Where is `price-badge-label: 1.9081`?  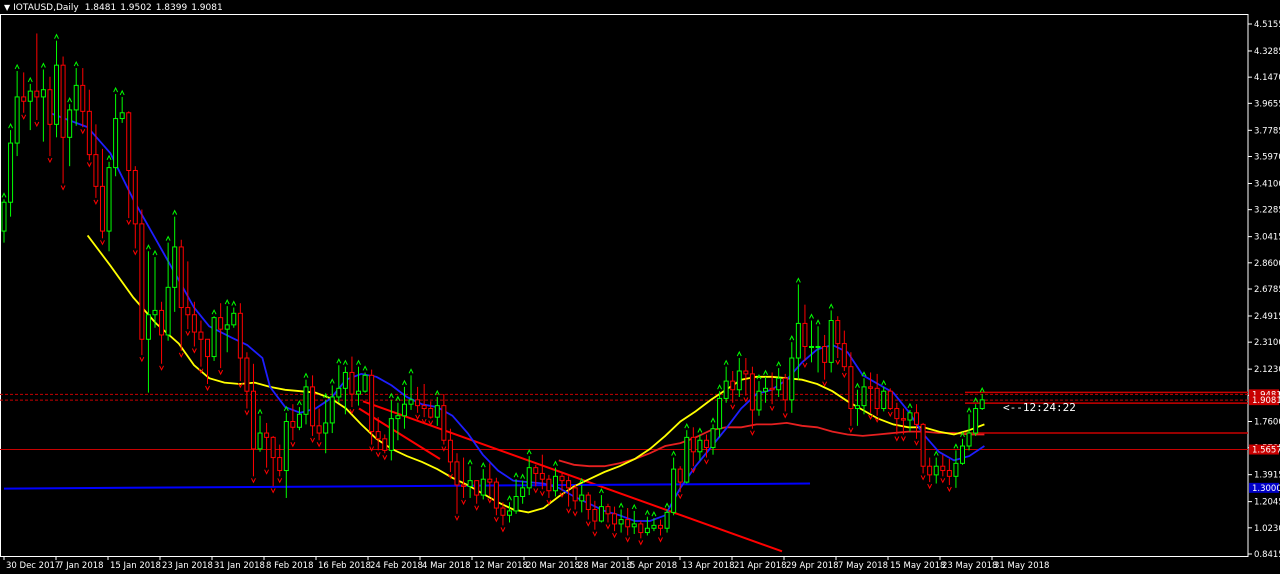 price-badge-label: 1.9081 is located at coordinates (1266, 401).